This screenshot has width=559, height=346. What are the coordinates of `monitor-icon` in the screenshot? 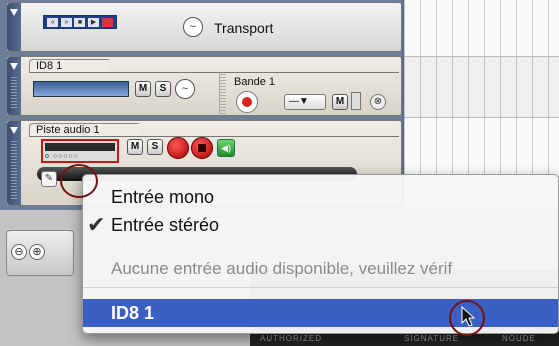 It's located at (178, 148).